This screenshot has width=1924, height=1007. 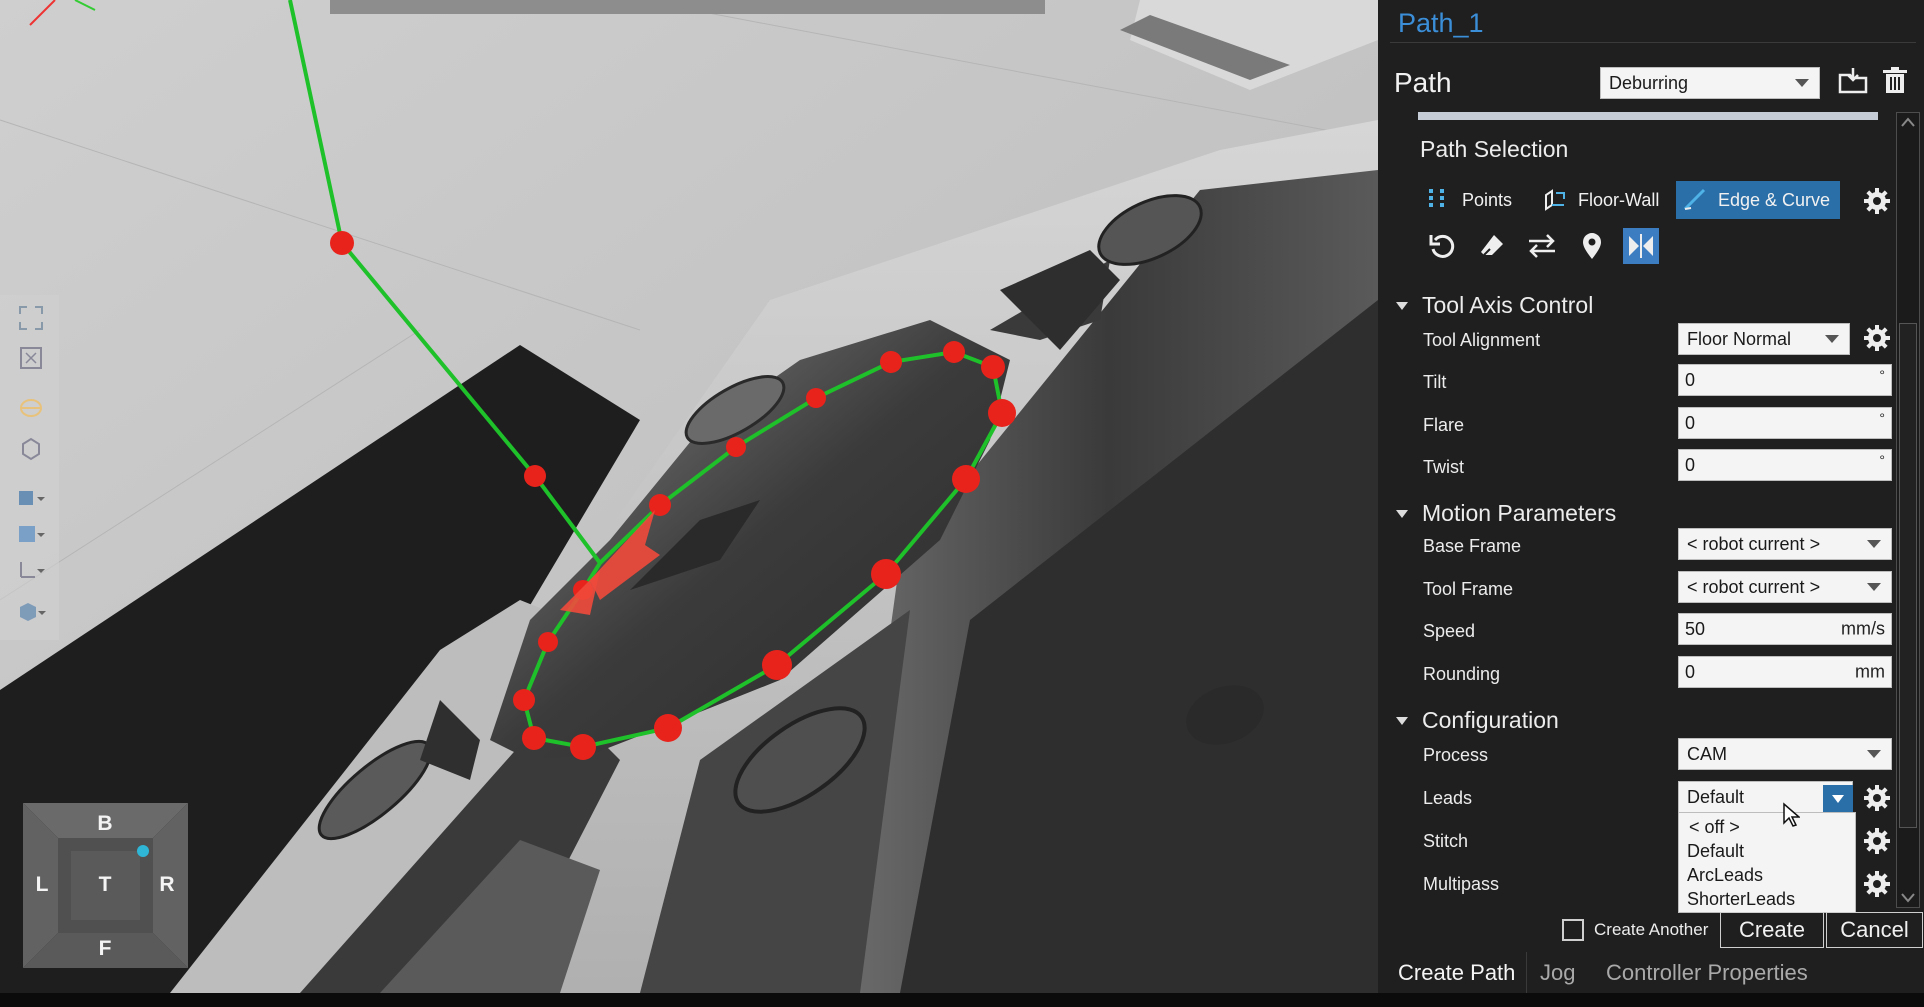 I want to click on edge-curve-icon, so click(x=1694, y=199).